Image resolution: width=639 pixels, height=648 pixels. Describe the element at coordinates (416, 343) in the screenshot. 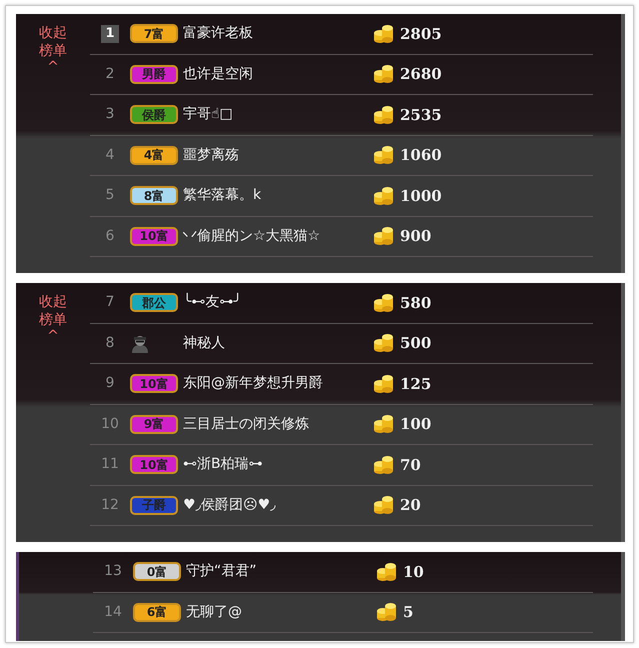

I see `coin-amount: 500` at that location.